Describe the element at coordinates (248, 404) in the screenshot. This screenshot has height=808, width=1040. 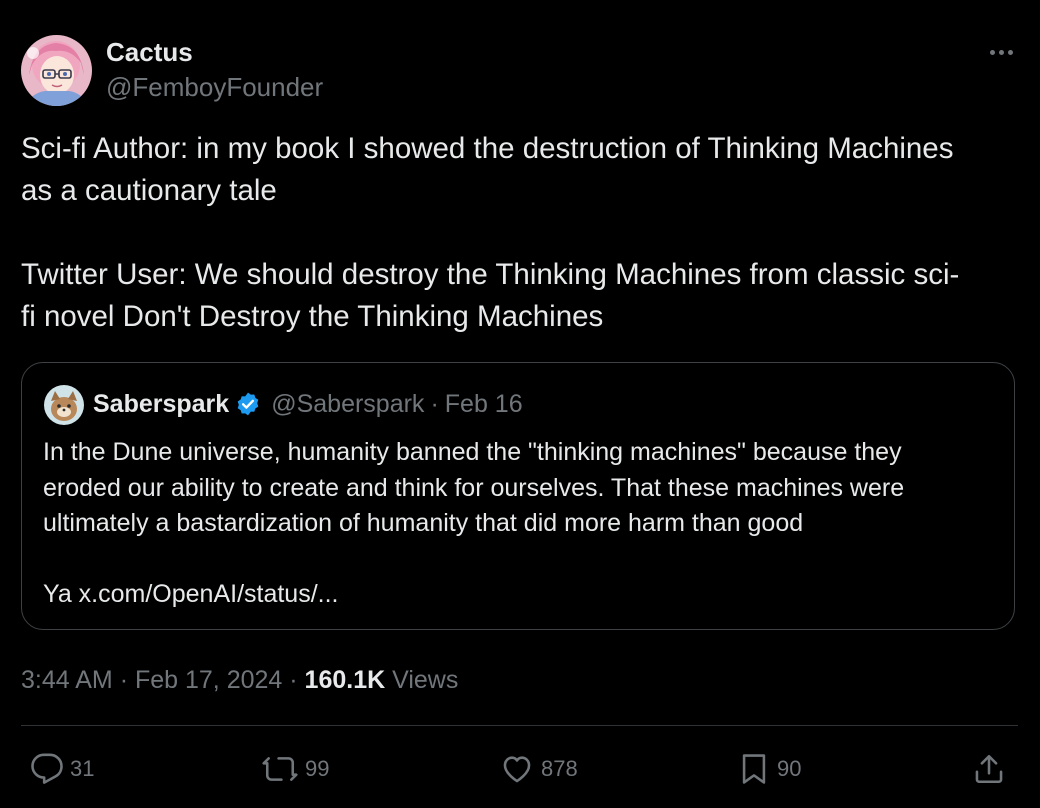
I see `verified-icon` at that location.